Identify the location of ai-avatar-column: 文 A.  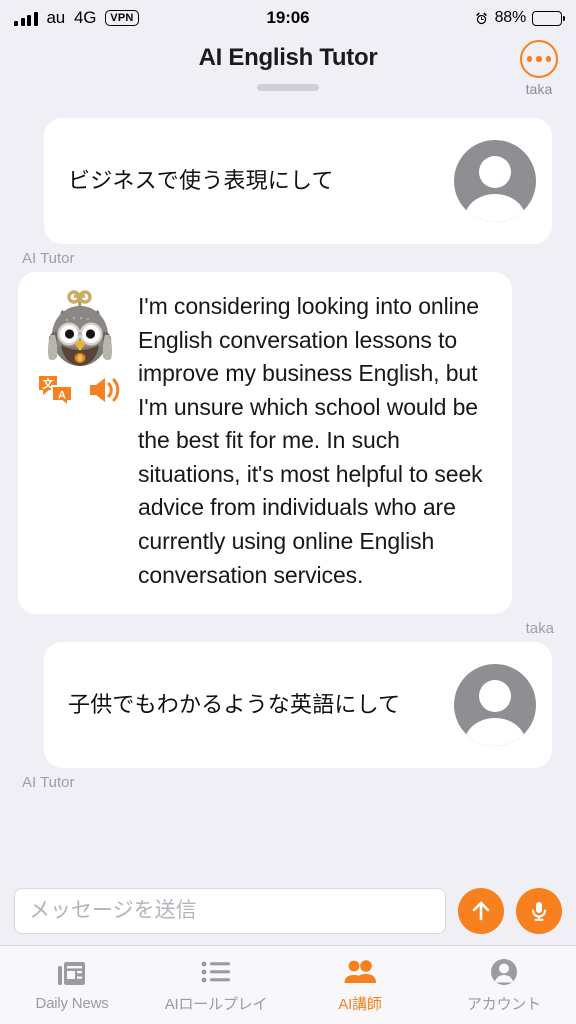
(80, 347).